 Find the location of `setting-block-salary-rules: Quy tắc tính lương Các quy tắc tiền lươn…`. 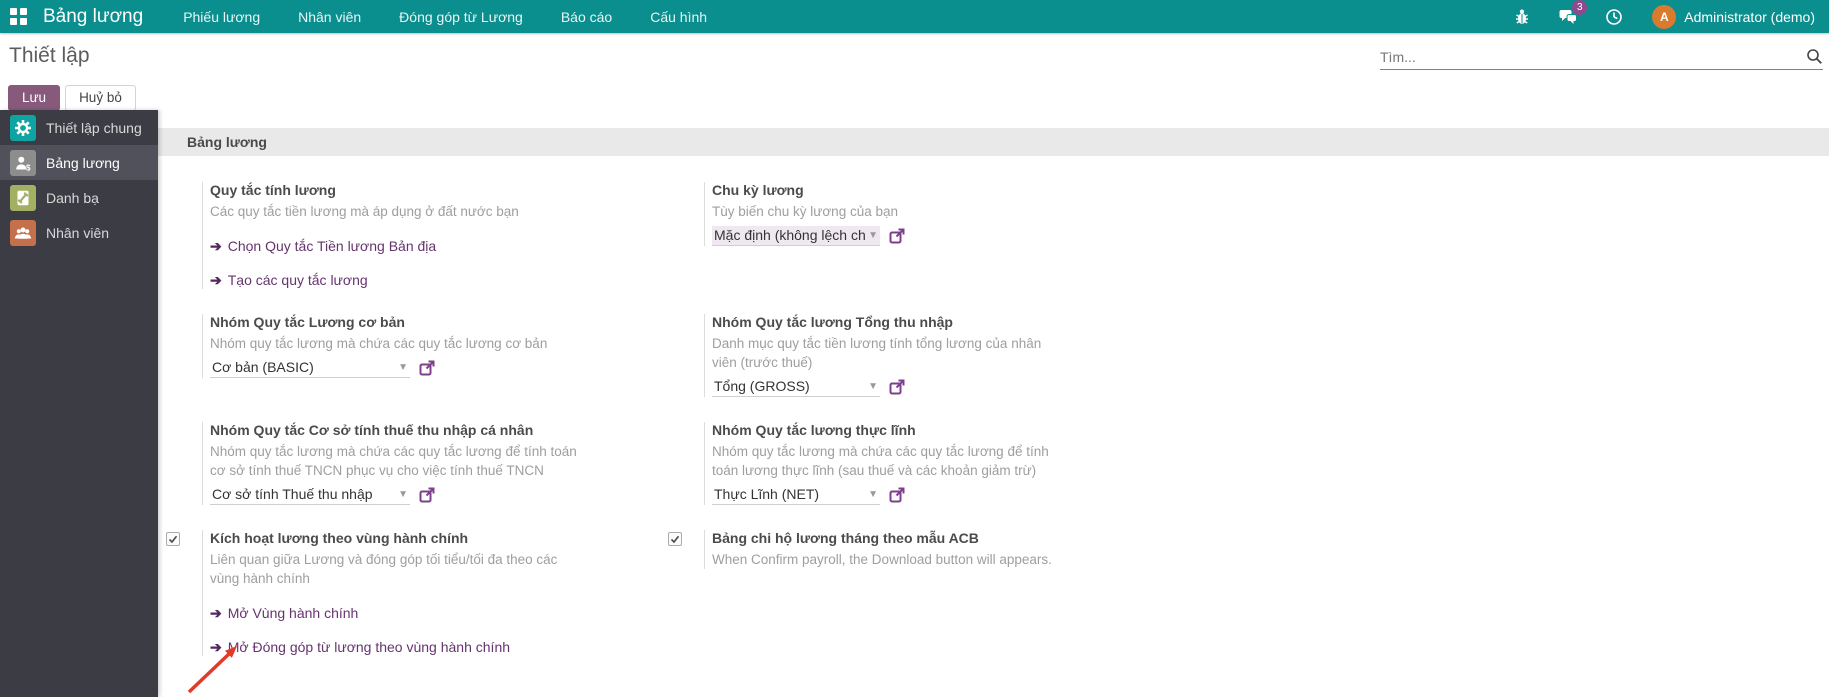

setting-block-salary-rules: Quy tắc tính lương Các quy tắc tiền lươn… is located at coordinates (417, 235).